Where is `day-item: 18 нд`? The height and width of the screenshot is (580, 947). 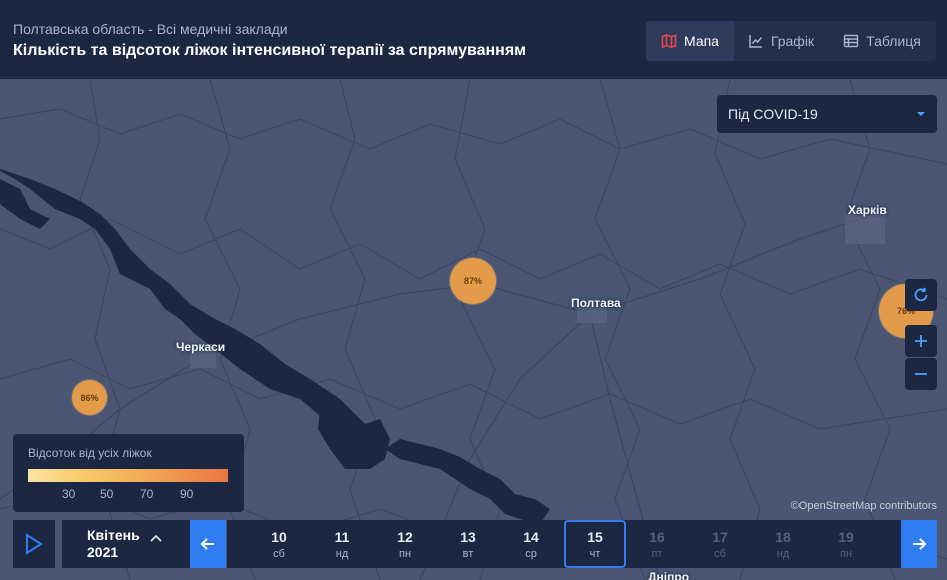
day-item: 18 нд is located at coordinates (783, 544).